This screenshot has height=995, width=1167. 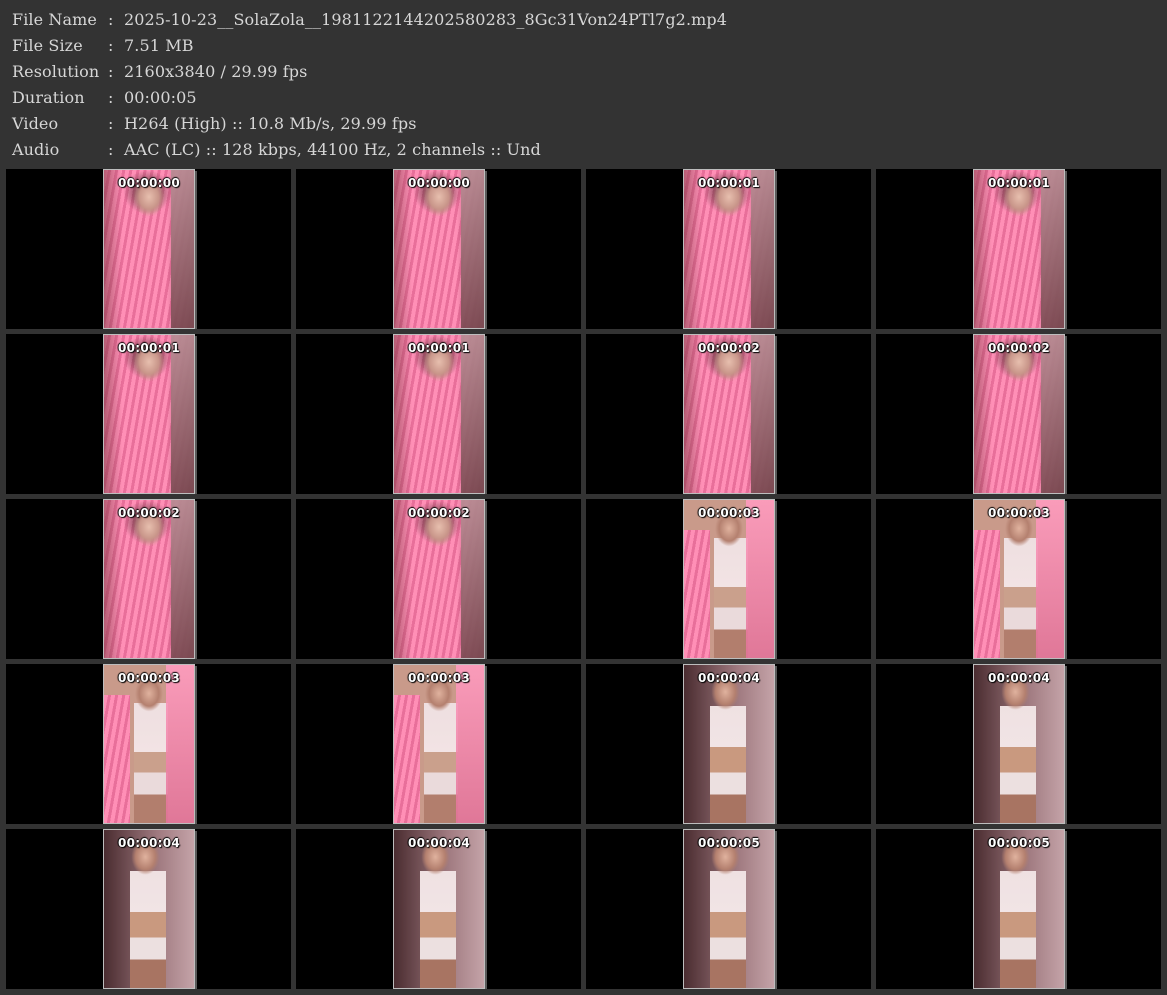 I want to click on info-row-duration: Duration : 00:00:05, so click(x=582, y=99).